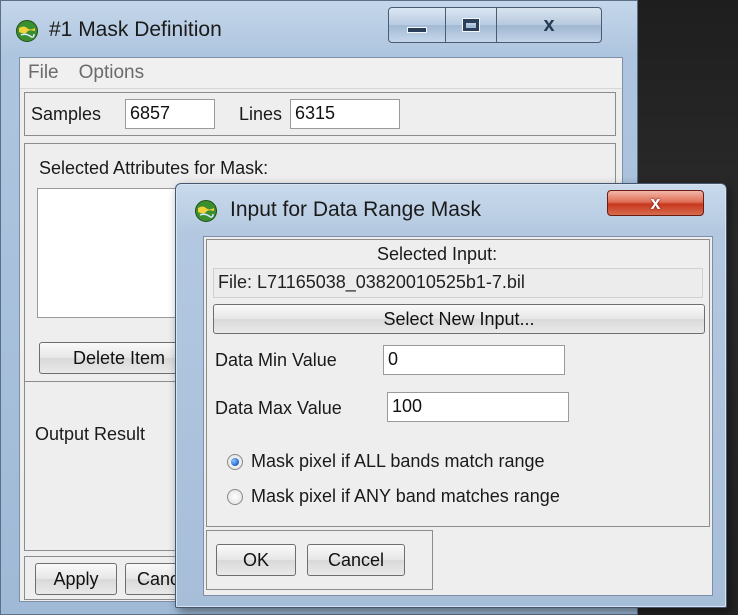 The width and height of the screenshot is (738, 615). What do you see at coordinates (235, 496) in the screenshot?
I see `radio-unchecked-icon` at bounding box center [235, 496].